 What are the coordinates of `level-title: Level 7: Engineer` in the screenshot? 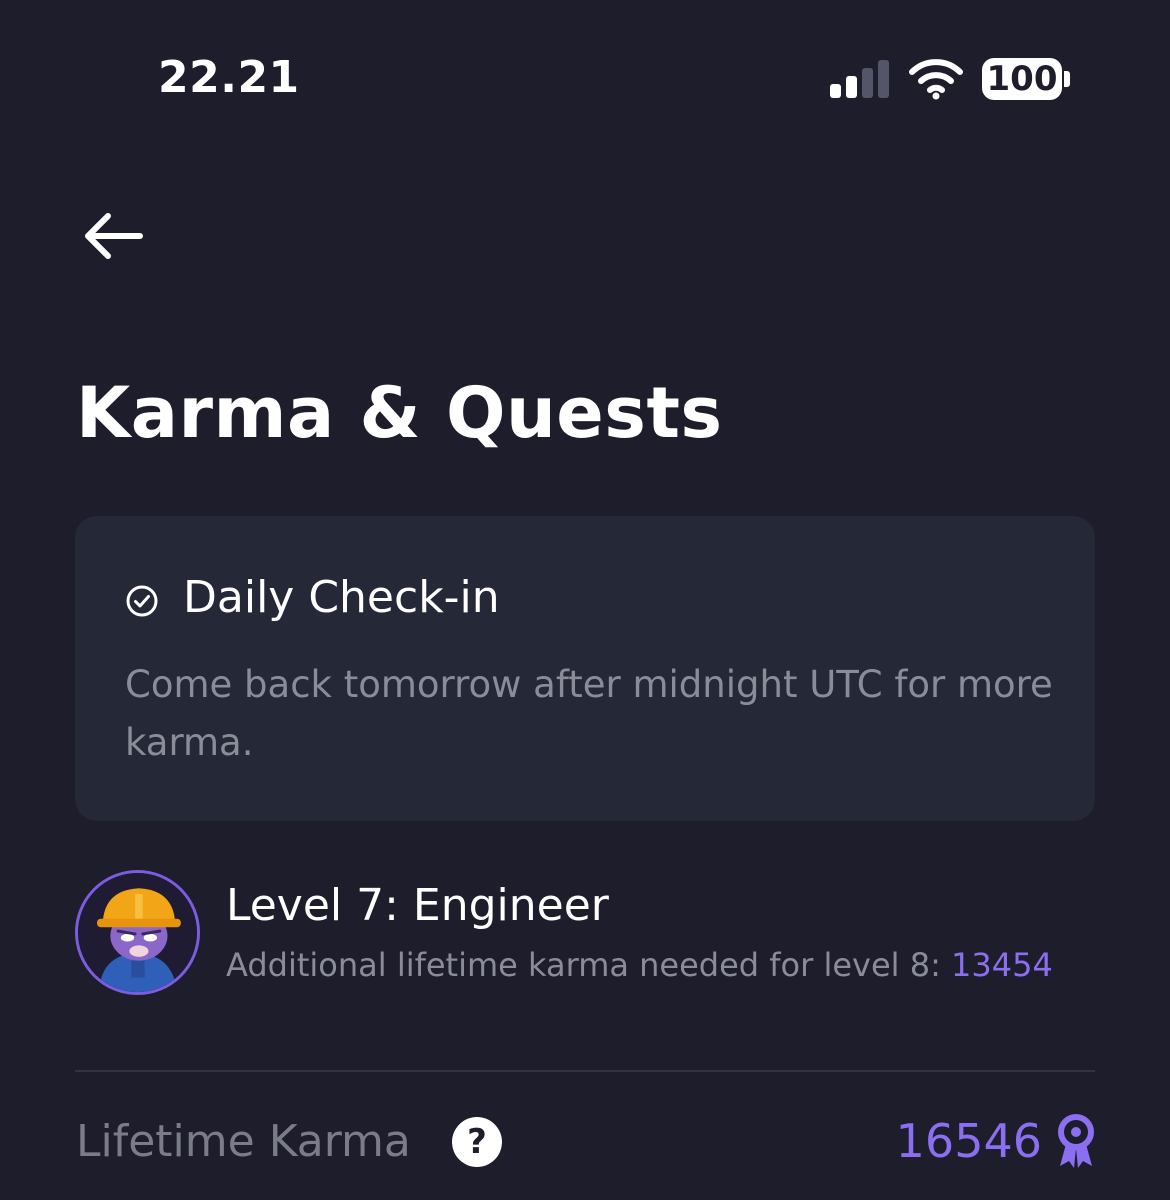 It's located at (417, 905).